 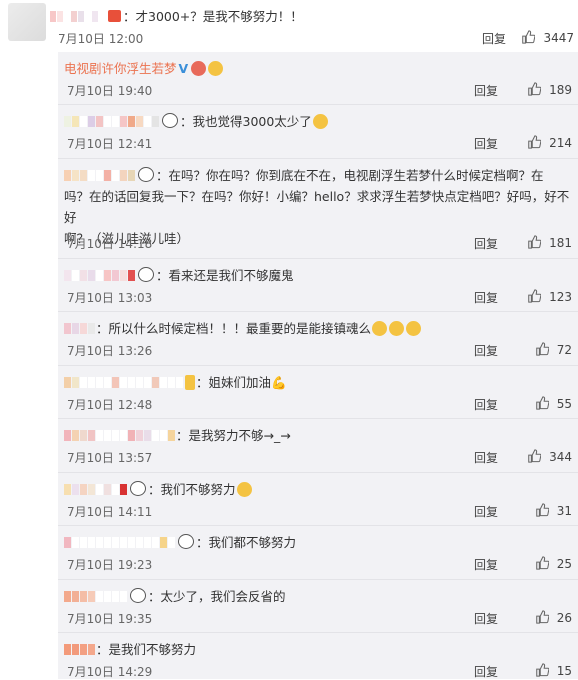 I want to click on like-count: 25, so click(x=564, y=564).